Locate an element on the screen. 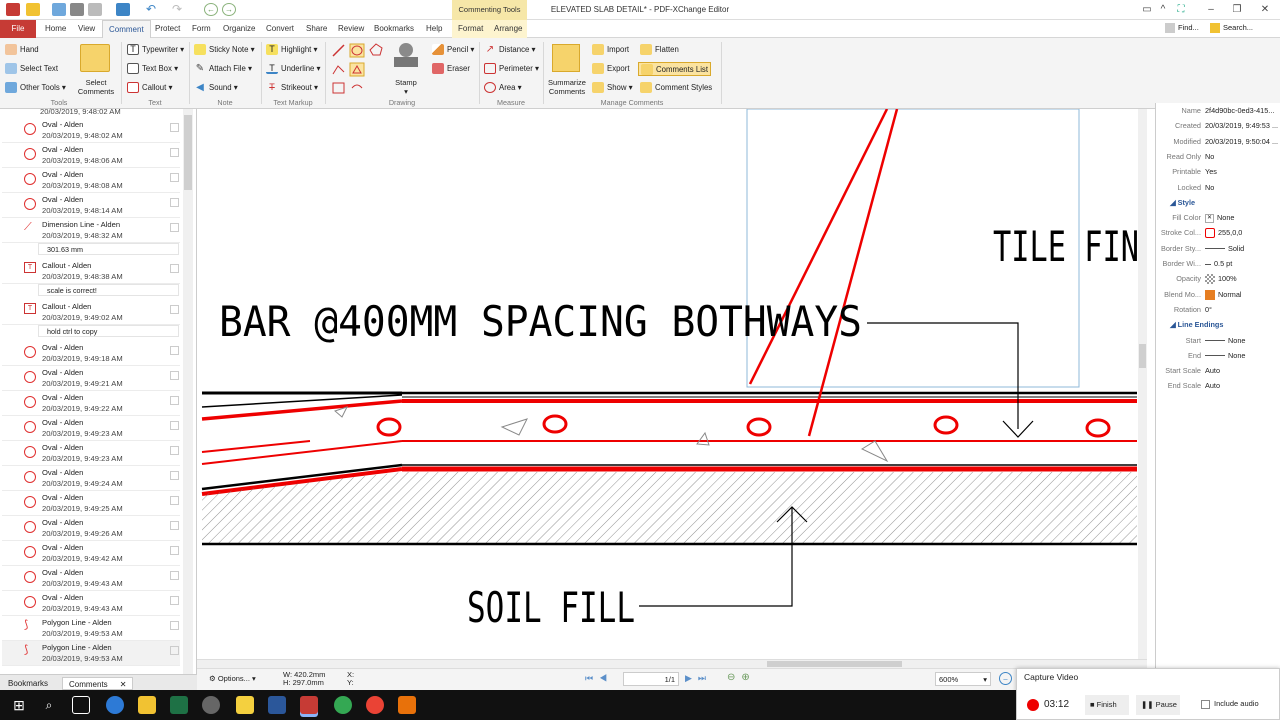 The height and width of the screenshot is (720, 1280). underline-tool: T Underline ▾ is located at coordinates (293, 69).